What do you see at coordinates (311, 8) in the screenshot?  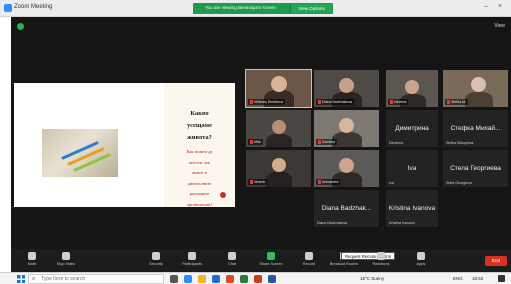 I see `view-options-button: View Options` at bounding box center [311, 8].